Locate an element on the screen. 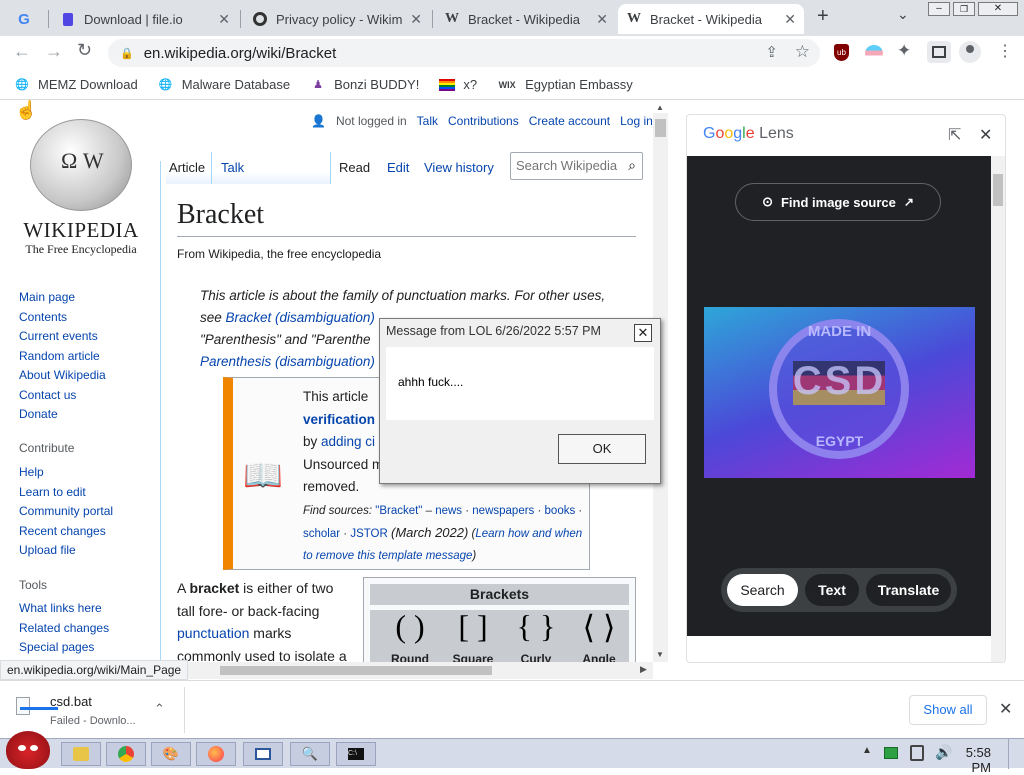  taskbar-chrome-icon is located at coordinates (126, 754).